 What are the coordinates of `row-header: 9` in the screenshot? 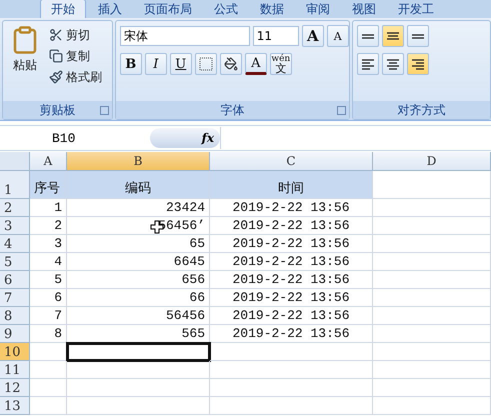 It's located at (15, 334).